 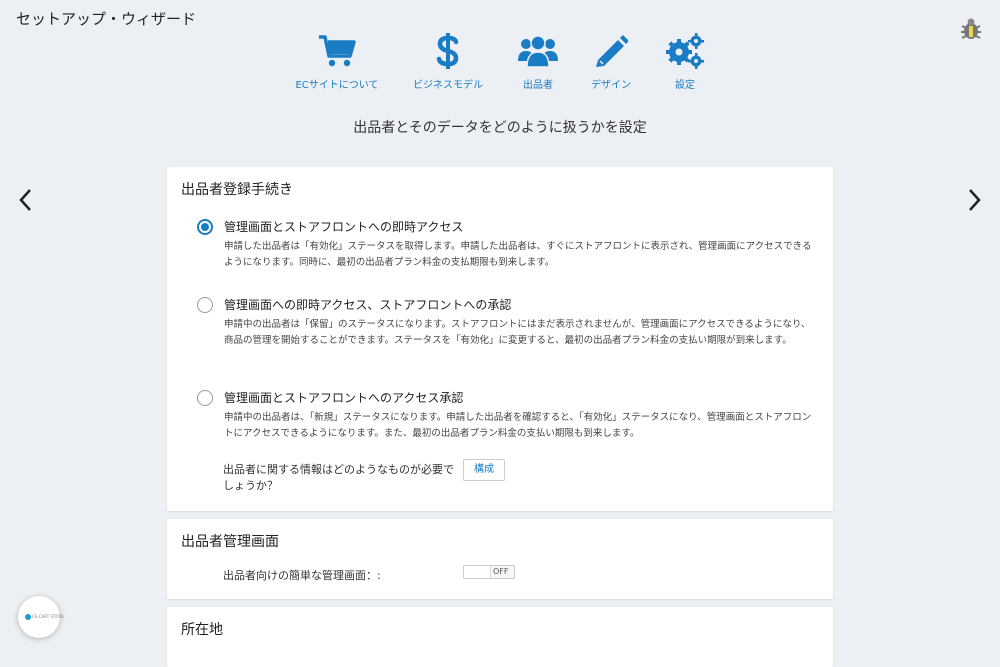 I want to click on next-arrow-icon, so click(x=974, y=200).